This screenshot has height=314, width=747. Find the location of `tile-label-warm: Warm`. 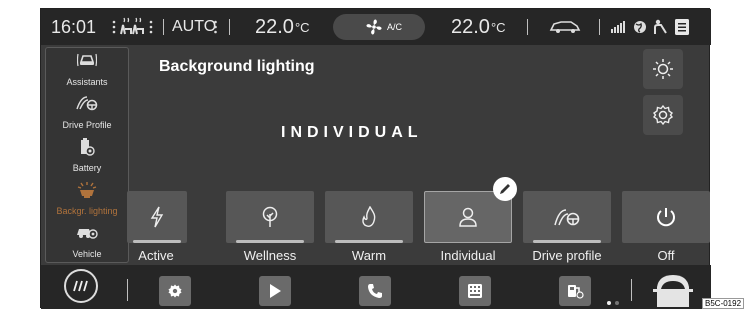

tile-label-warm: Warm is located at coordinates (369, 255).